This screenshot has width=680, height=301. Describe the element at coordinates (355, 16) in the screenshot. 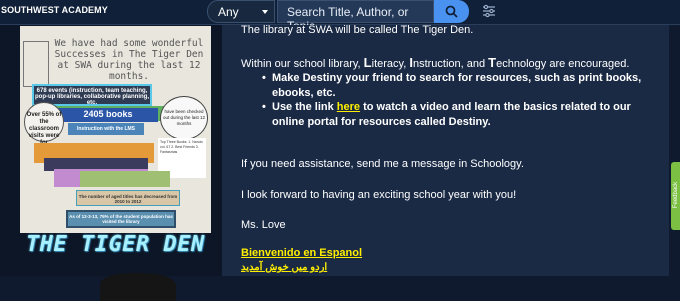

I see `search-input: Search Title, Author, or Topic` at that location.